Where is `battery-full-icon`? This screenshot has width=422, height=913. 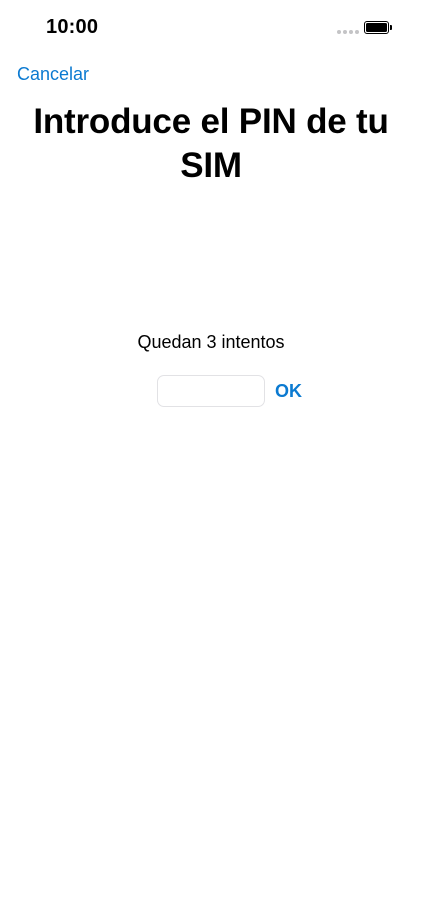
battery-full-icon is located at coordinates (378, 27).